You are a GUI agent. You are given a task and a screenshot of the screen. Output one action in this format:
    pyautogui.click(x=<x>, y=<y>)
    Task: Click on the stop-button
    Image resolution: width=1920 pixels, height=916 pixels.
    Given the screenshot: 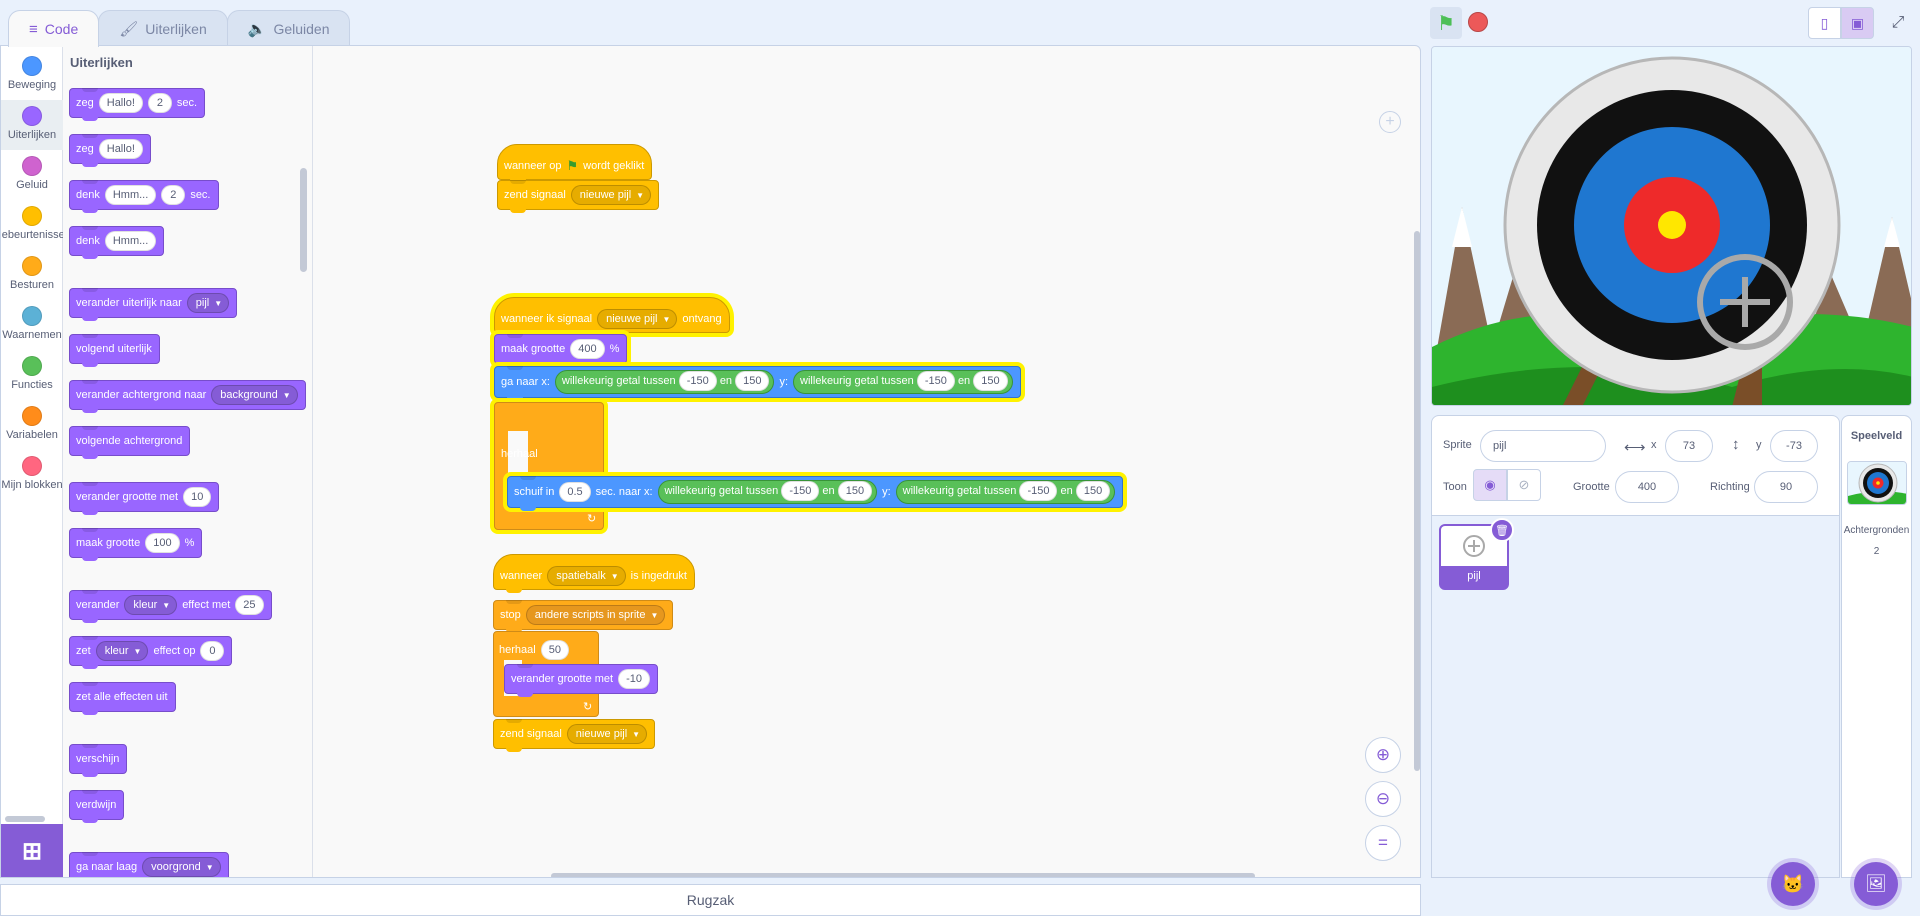 What is the action you would take?
    pyautogui.click(x=1478, y=22)
    